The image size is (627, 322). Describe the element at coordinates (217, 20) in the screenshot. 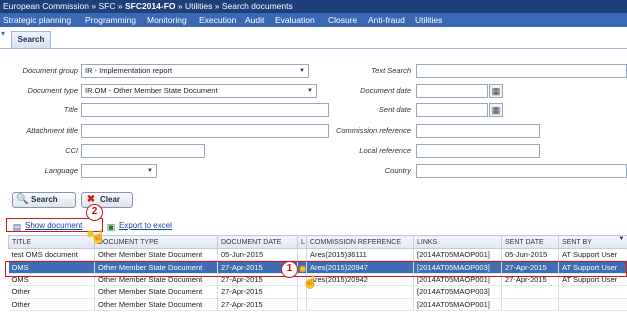

I see `menu-execution: Execution` at that location.